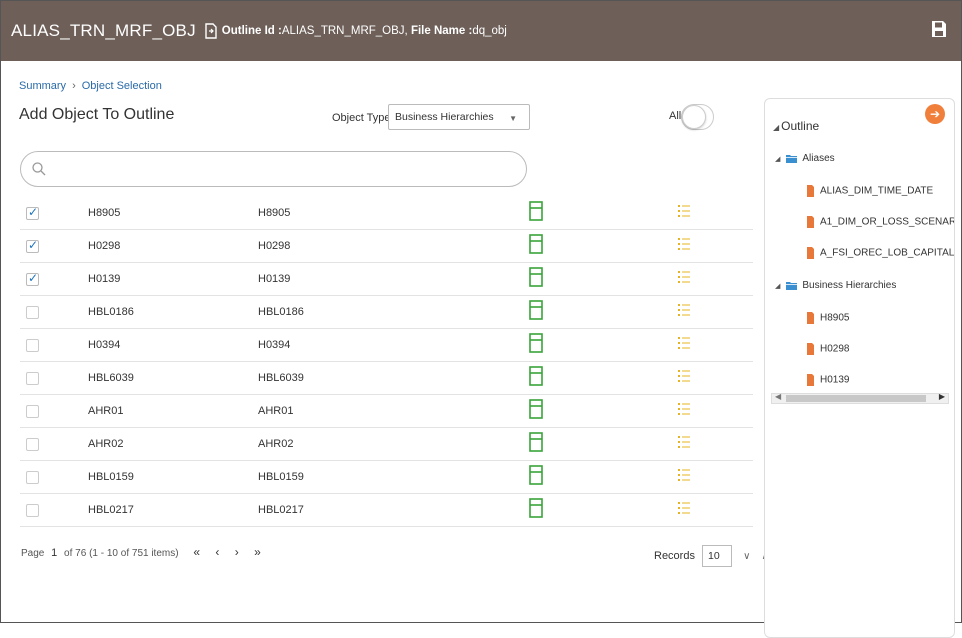 The width and height of the screenshot is (962, 638). I want to click on last-page-button: », so click(258, 552).